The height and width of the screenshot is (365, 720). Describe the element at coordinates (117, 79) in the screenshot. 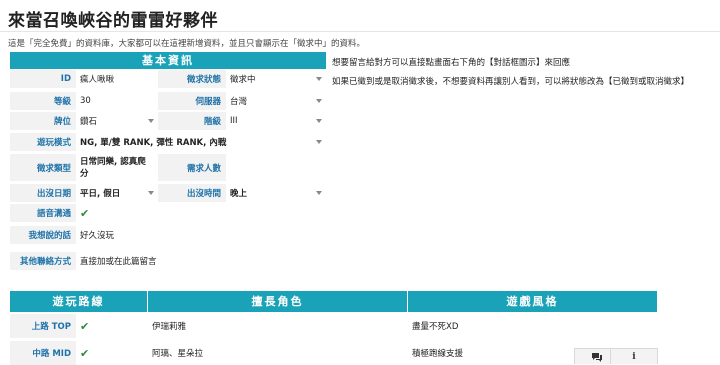

I see `id-field: 瘋人啾啾` at that location.